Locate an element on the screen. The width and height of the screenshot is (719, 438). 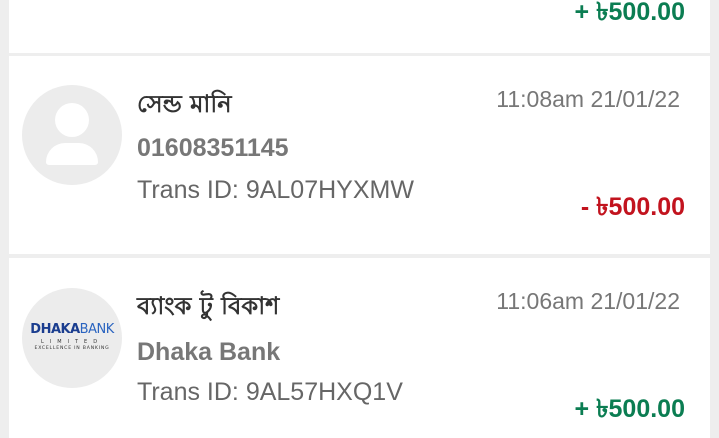
transaction-title: সেন্ড মানি is located at coordinates (184, 104).